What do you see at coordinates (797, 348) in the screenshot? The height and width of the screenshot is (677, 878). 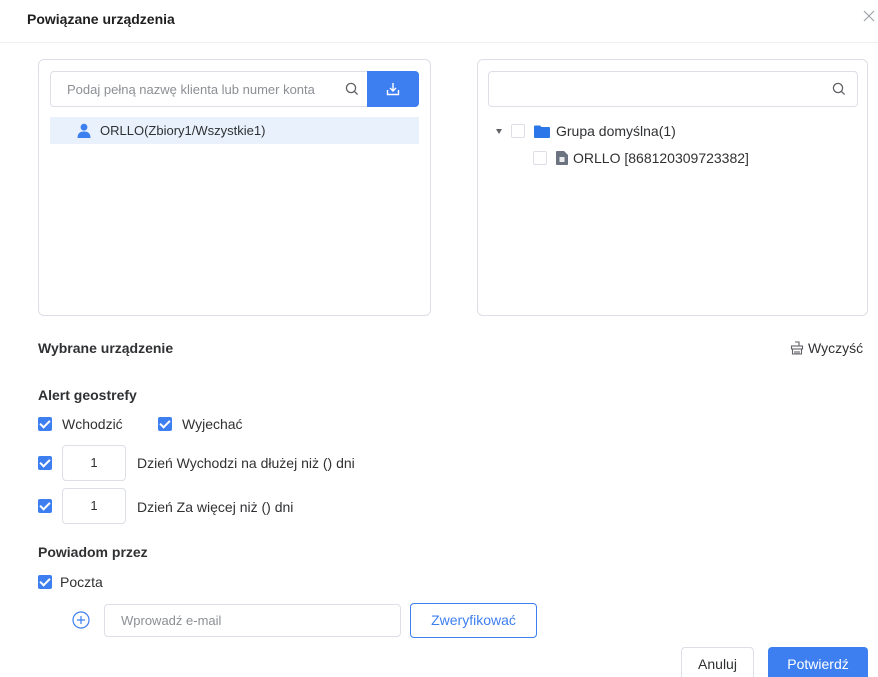 I see `clear-icon` at bounding box center [797, 348].